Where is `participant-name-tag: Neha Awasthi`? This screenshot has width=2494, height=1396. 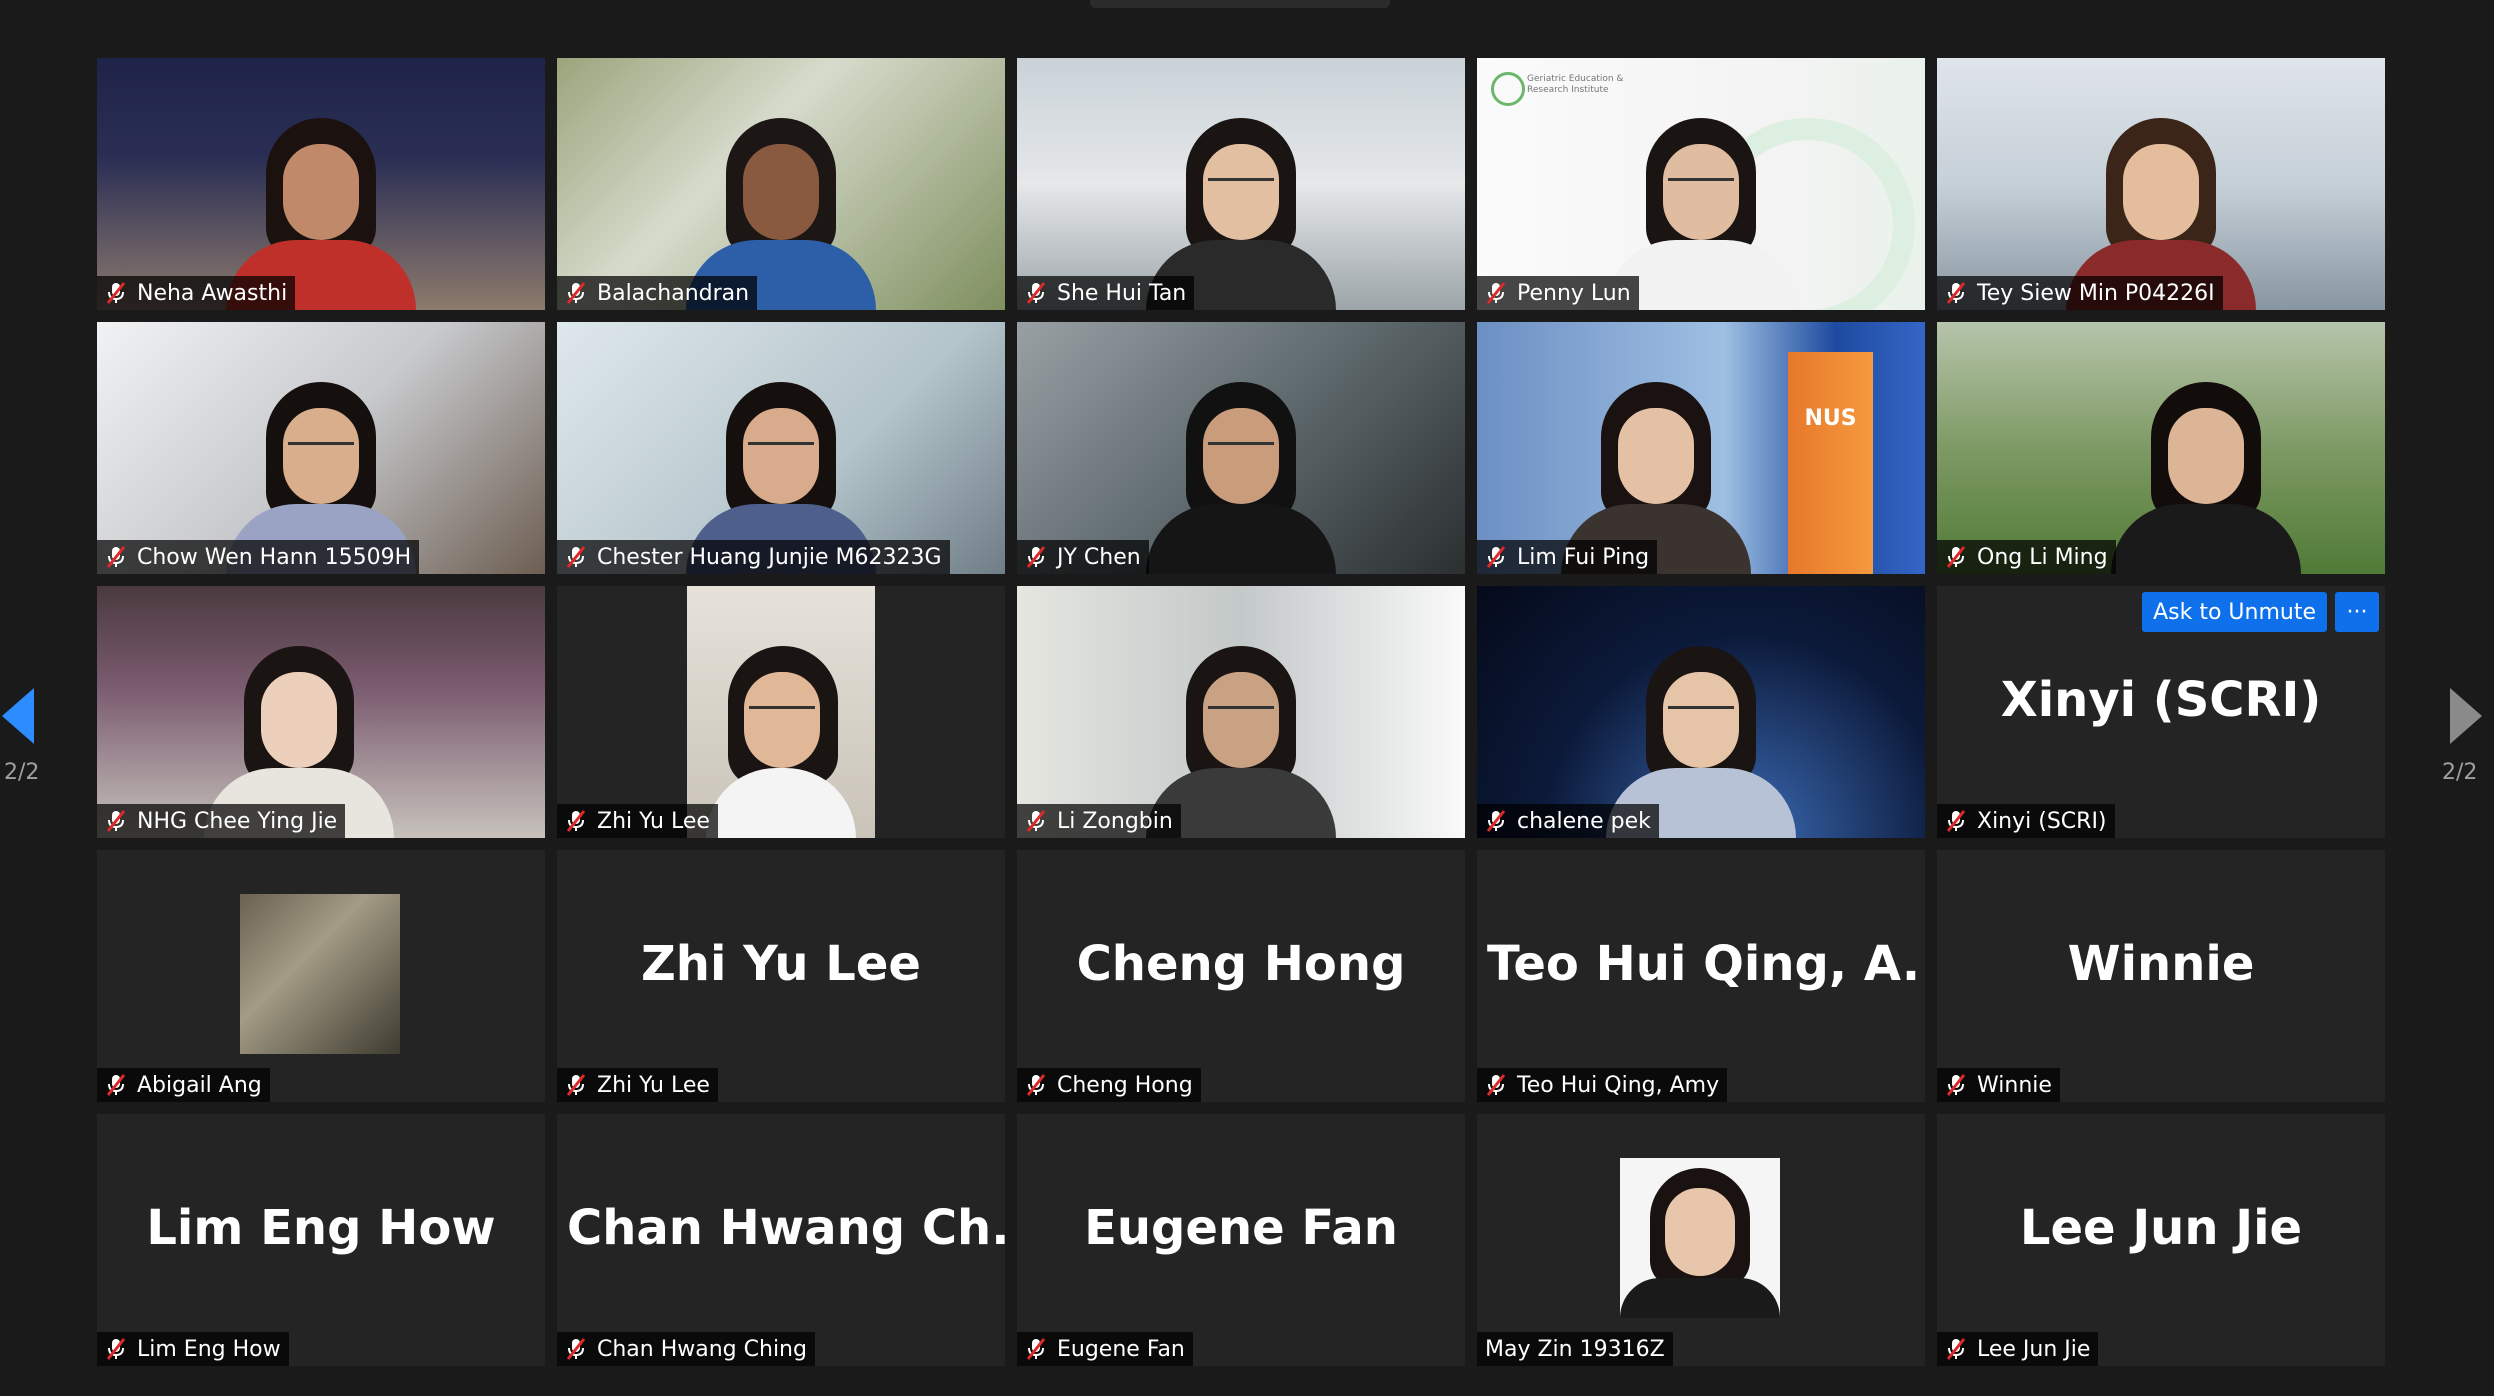
participant-name-tag: Neha Awasthi is located at coordinates (196, 293).